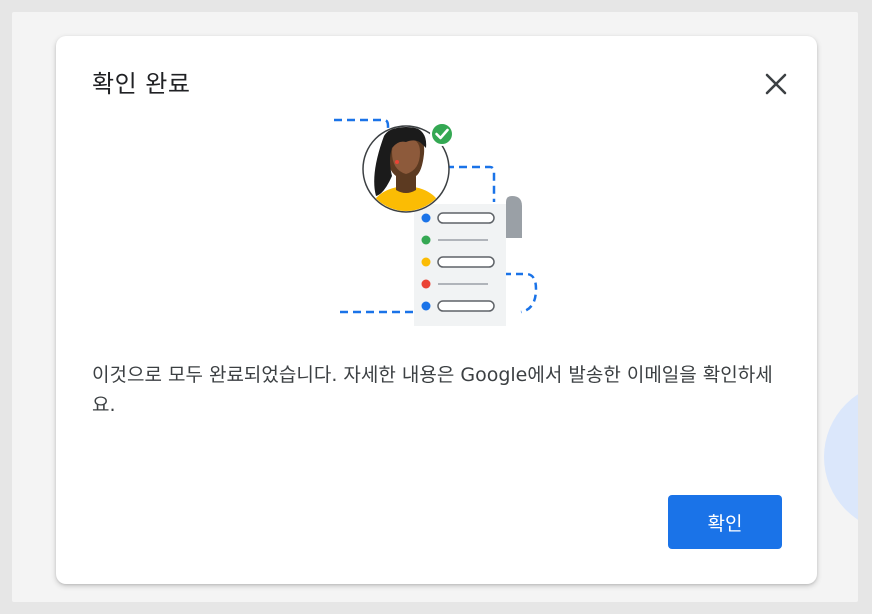 Image resolution: width=872 pixels, height=614 pixels. I want to click on close-icon, so click(776, 84).